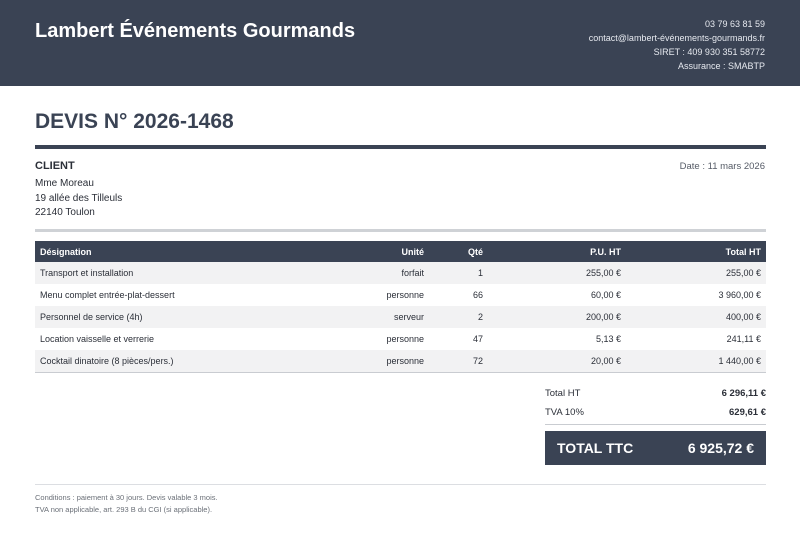 This screenshot has width=800, height=554. I want to click on cell-quantity: 66, so click(477, 295).